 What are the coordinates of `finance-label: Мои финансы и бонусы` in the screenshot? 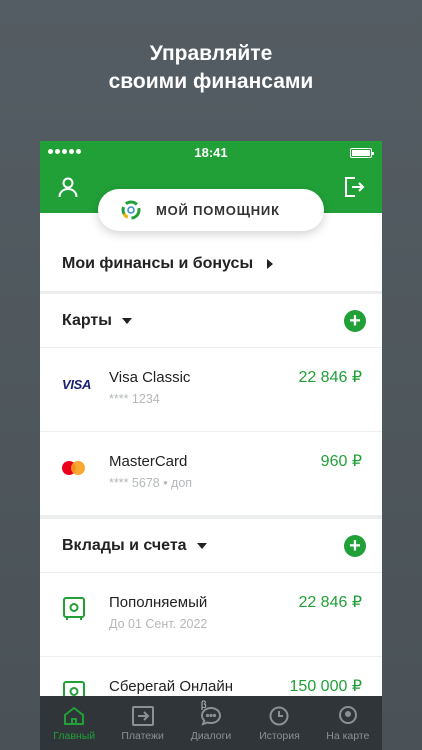 It's located at (158, 263).